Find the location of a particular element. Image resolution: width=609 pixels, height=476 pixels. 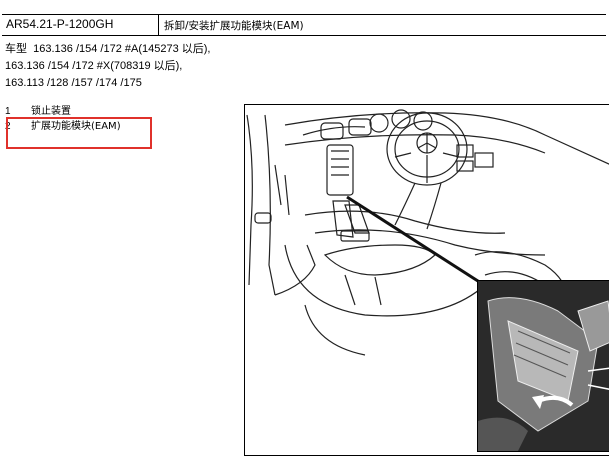

model-line-3: 163.113 /128 /157 /174 /175 is located at coordinates (73, 83).